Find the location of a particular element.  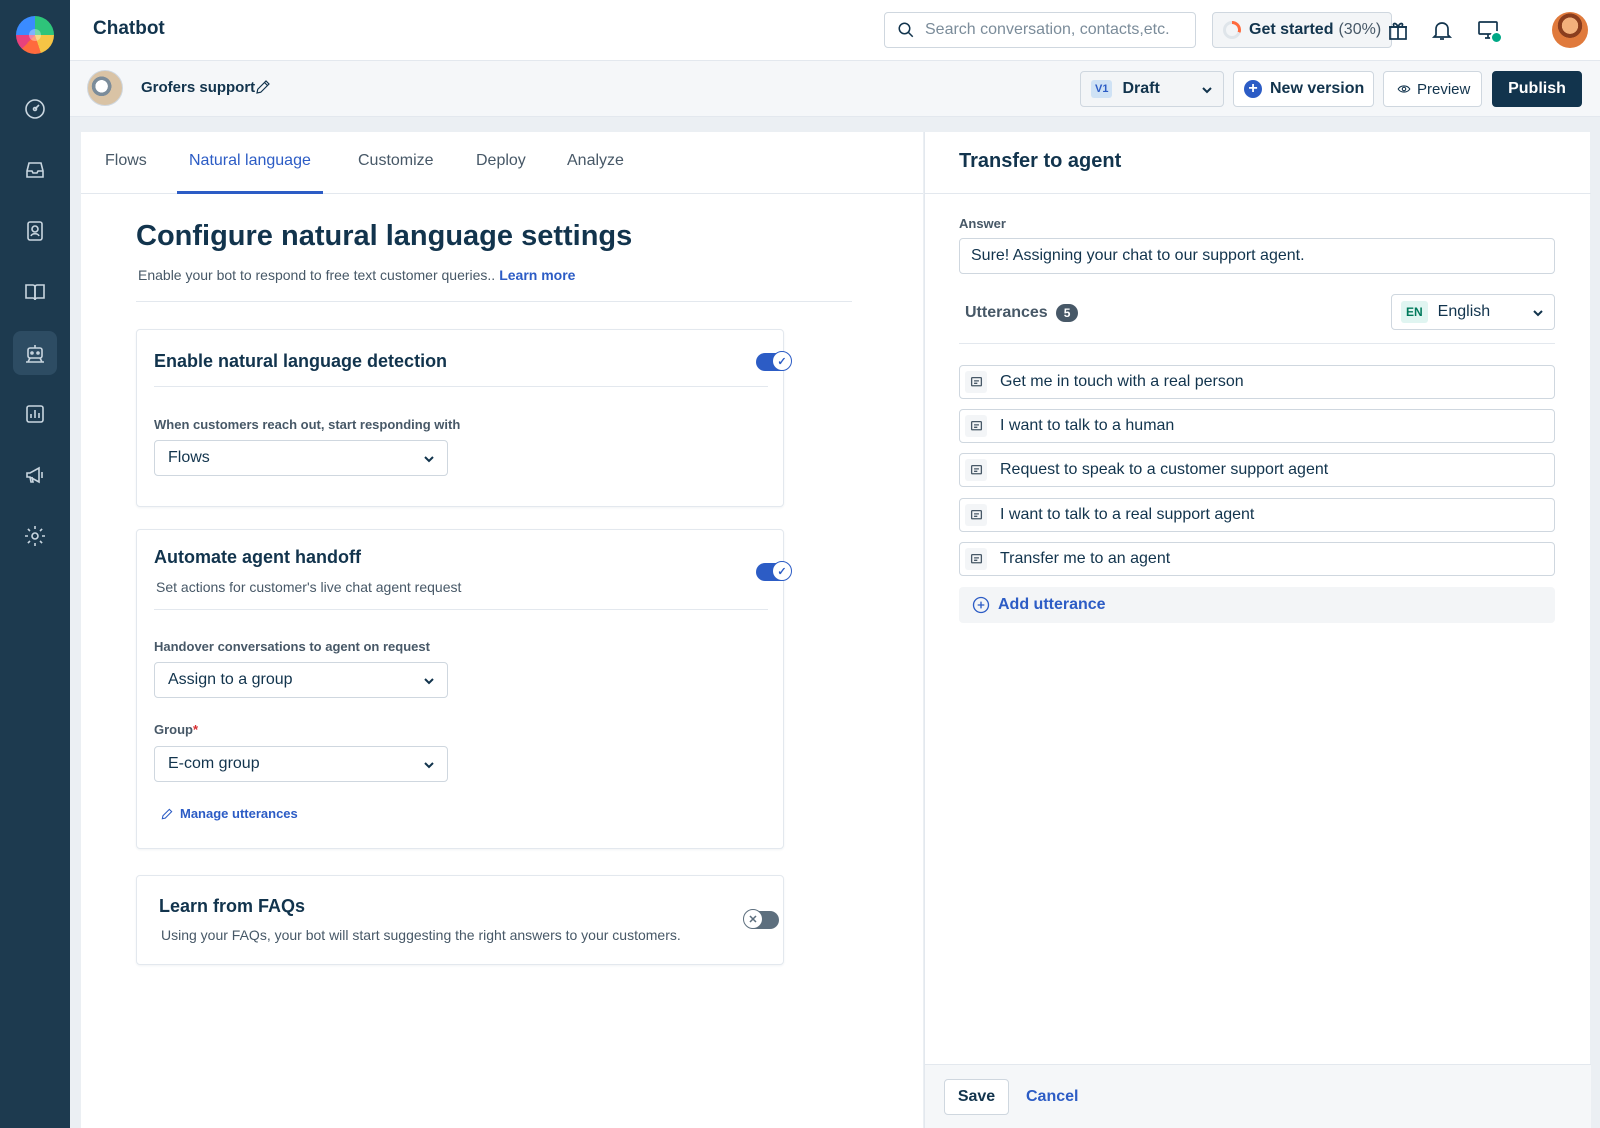

bot-icon is located at coordinates (35, 354).